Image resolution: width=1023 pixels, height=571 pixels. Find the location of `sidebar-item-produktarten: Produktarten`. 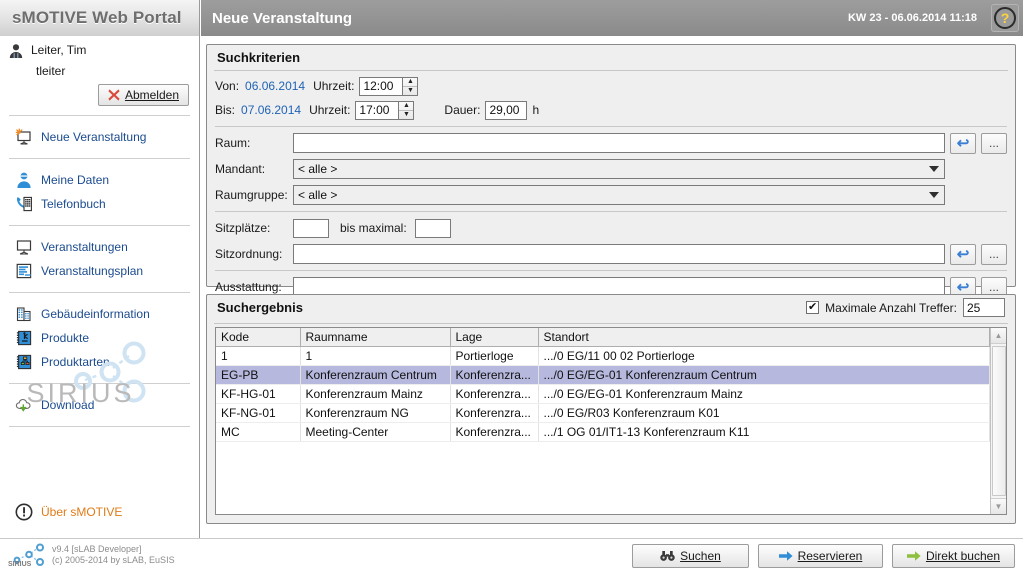

sidebar-item-produktarten: Produktarten is located at coordinates (99, 362).